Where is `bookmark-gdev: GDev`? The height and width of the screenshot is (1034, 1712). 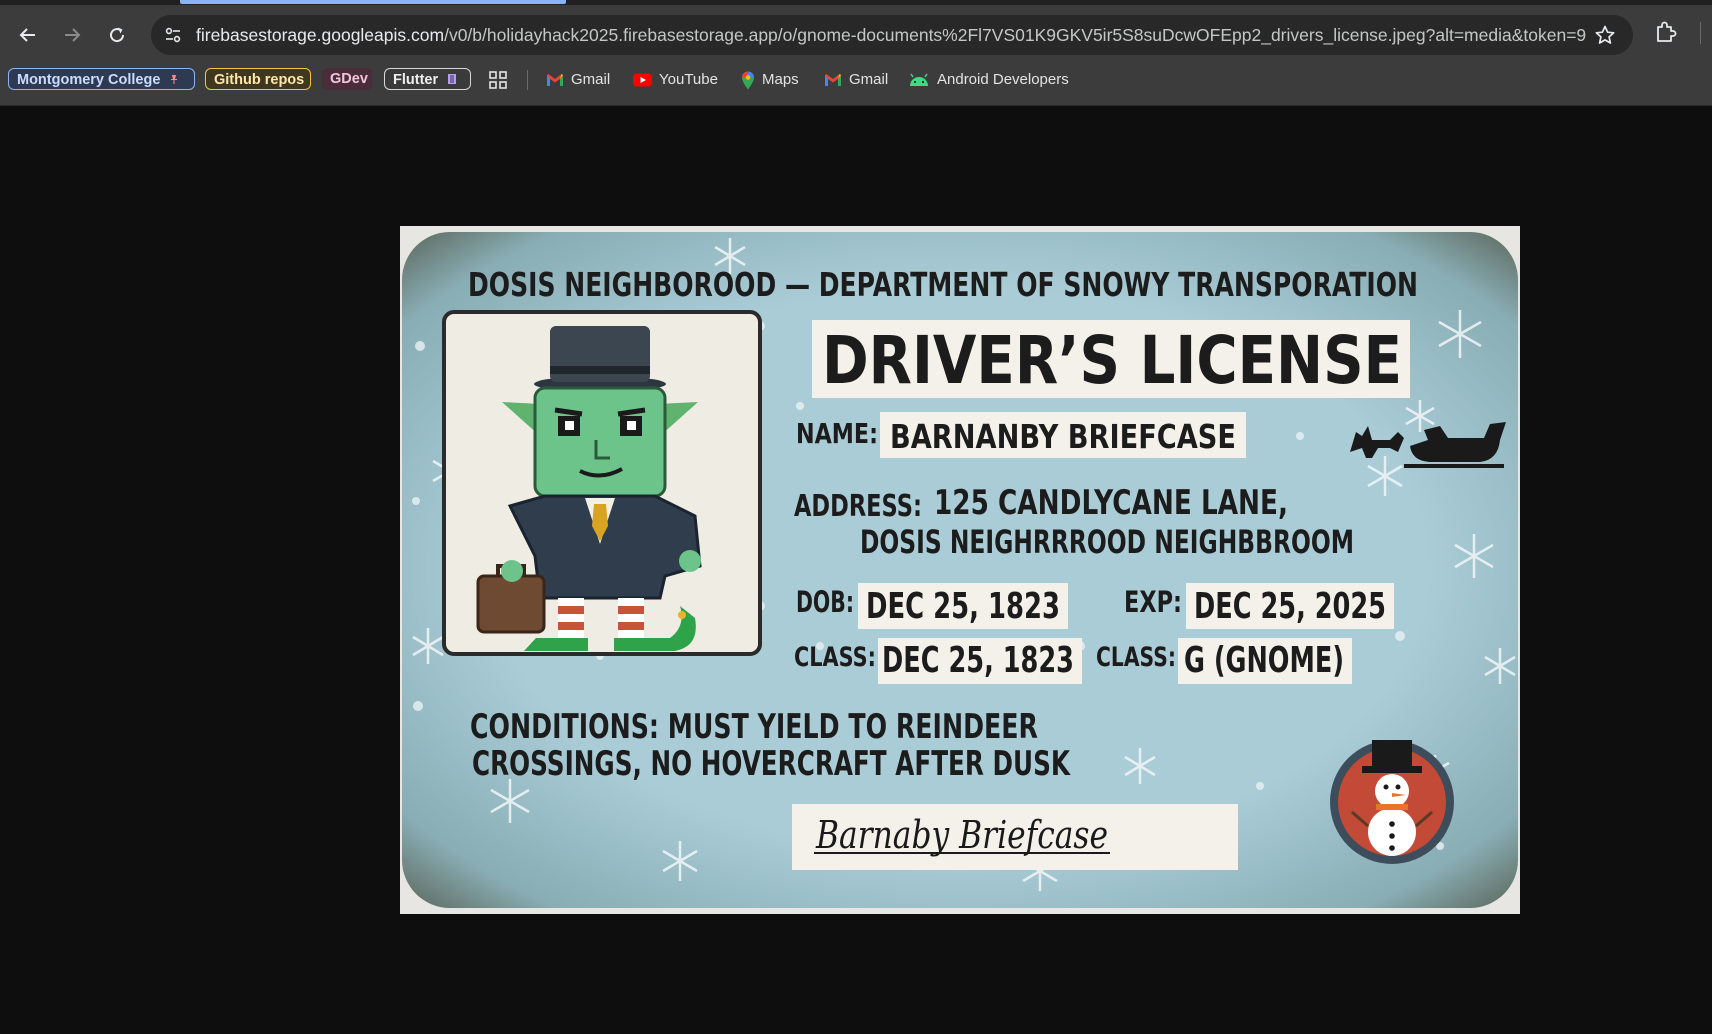 bookmark-gdev: GDev is located at coordinates (347, 79).